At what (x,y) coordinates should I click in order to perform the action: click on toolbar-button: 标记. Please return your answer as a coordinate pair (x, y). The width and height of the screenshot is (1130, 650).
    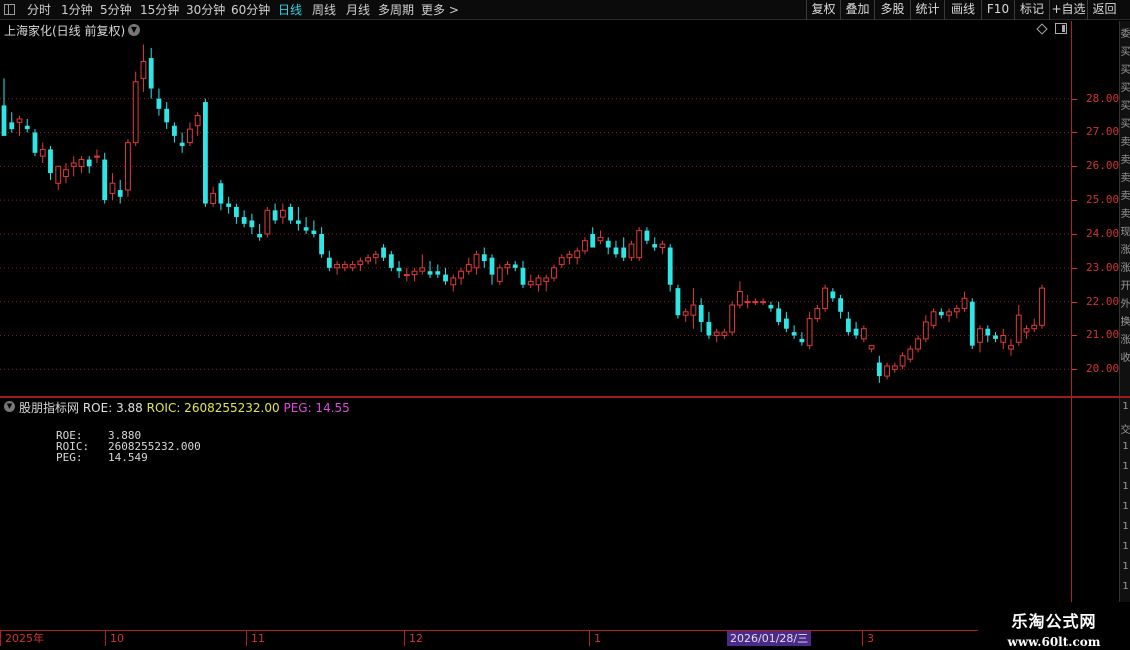
    Looking at the image, I should click on (1031, 10).